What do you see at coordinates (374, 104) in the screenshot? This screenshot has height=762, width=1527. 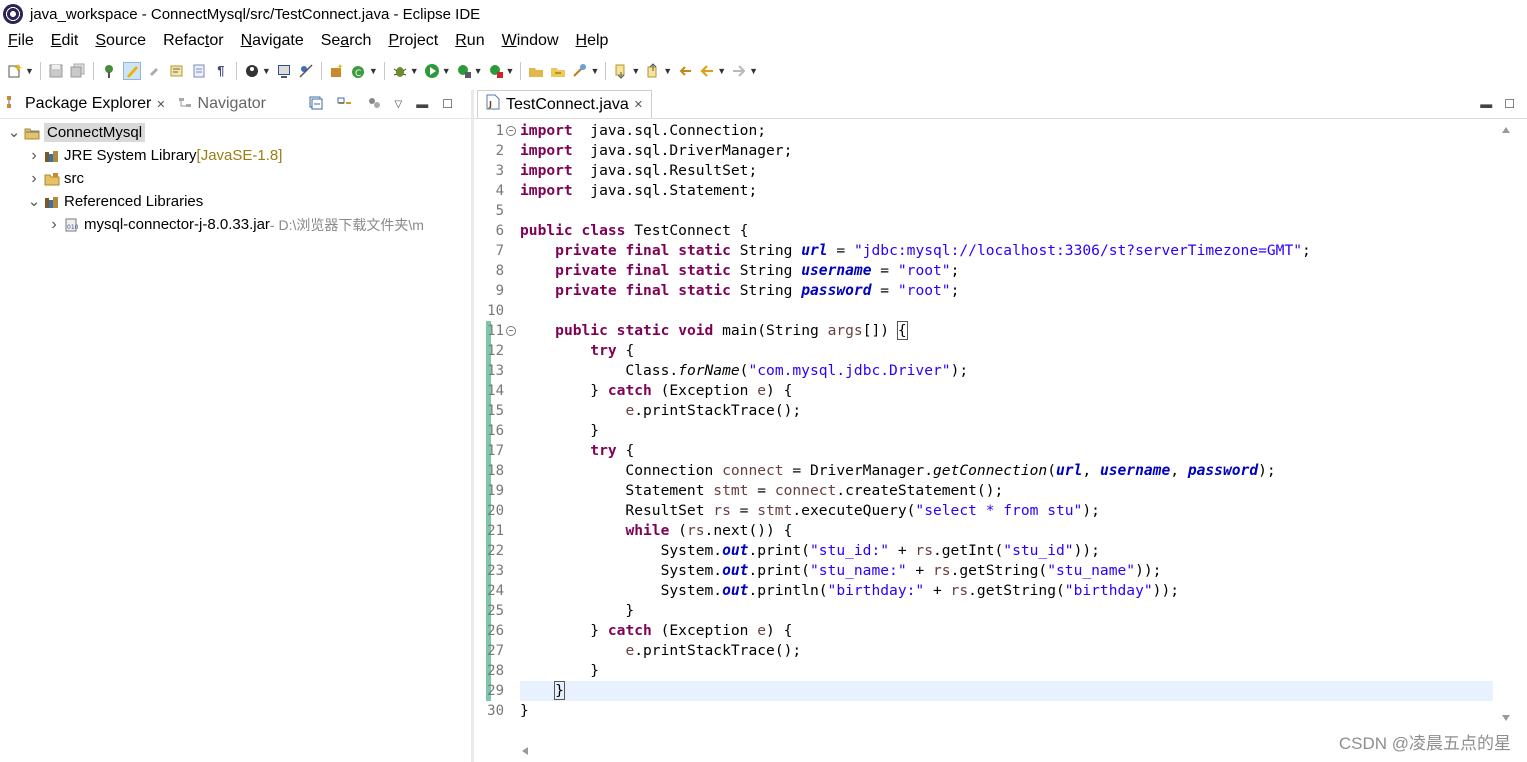 I see `filters-icon` at bounding box center [374, 104].